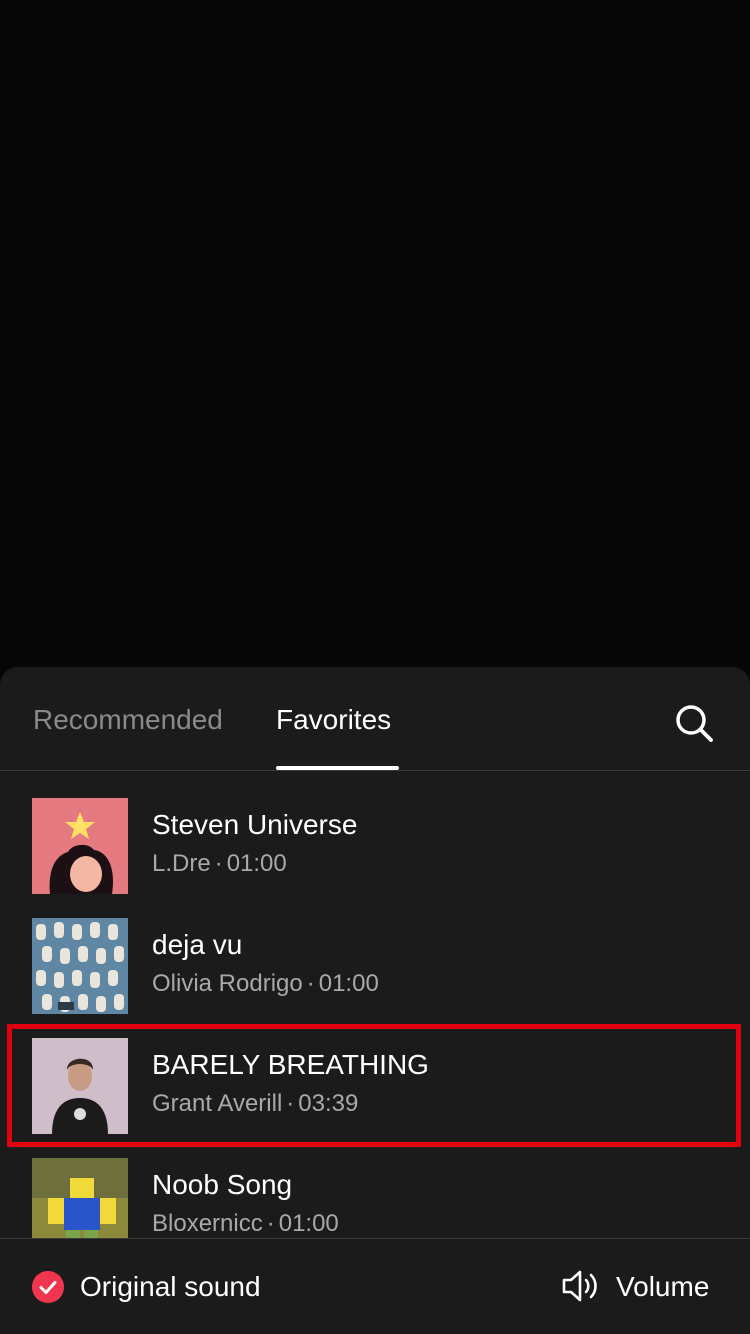 The height and width of the screenshot is (1334, 750). I want to click on original-sound-toggle: Original sound, so click(170, 1287).